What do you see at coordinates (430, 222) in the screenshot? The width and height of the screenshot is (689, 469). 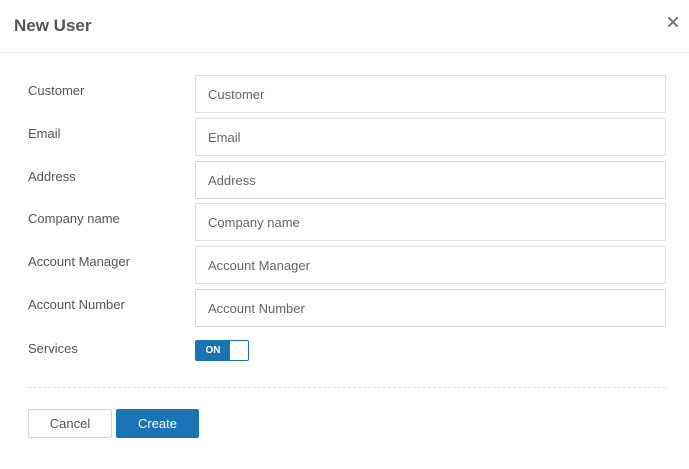 I see `company-name-input` at bounding box center [430, 222].